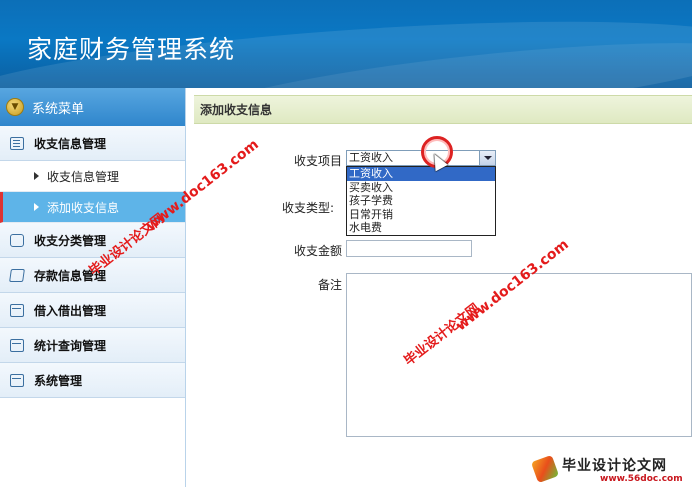 The height and width of the screenshot is (487, 692). What do you see at coordinates (421, 228) in the screenshot?
I see `dropdown-option: 水电费` at bounding box center [421, 228].